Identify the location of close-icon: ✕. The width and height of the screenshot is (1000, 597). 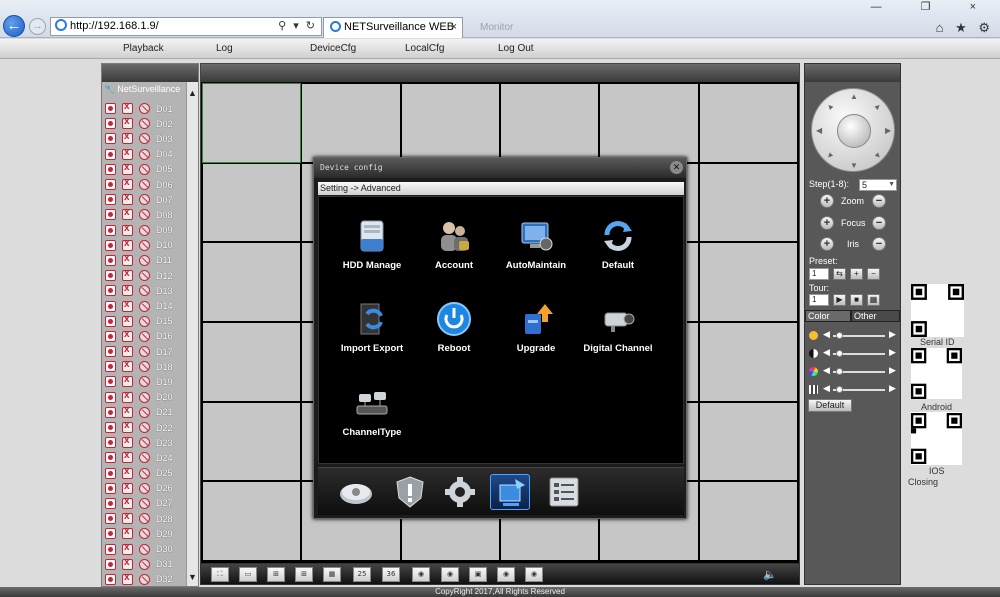
(676, 167).